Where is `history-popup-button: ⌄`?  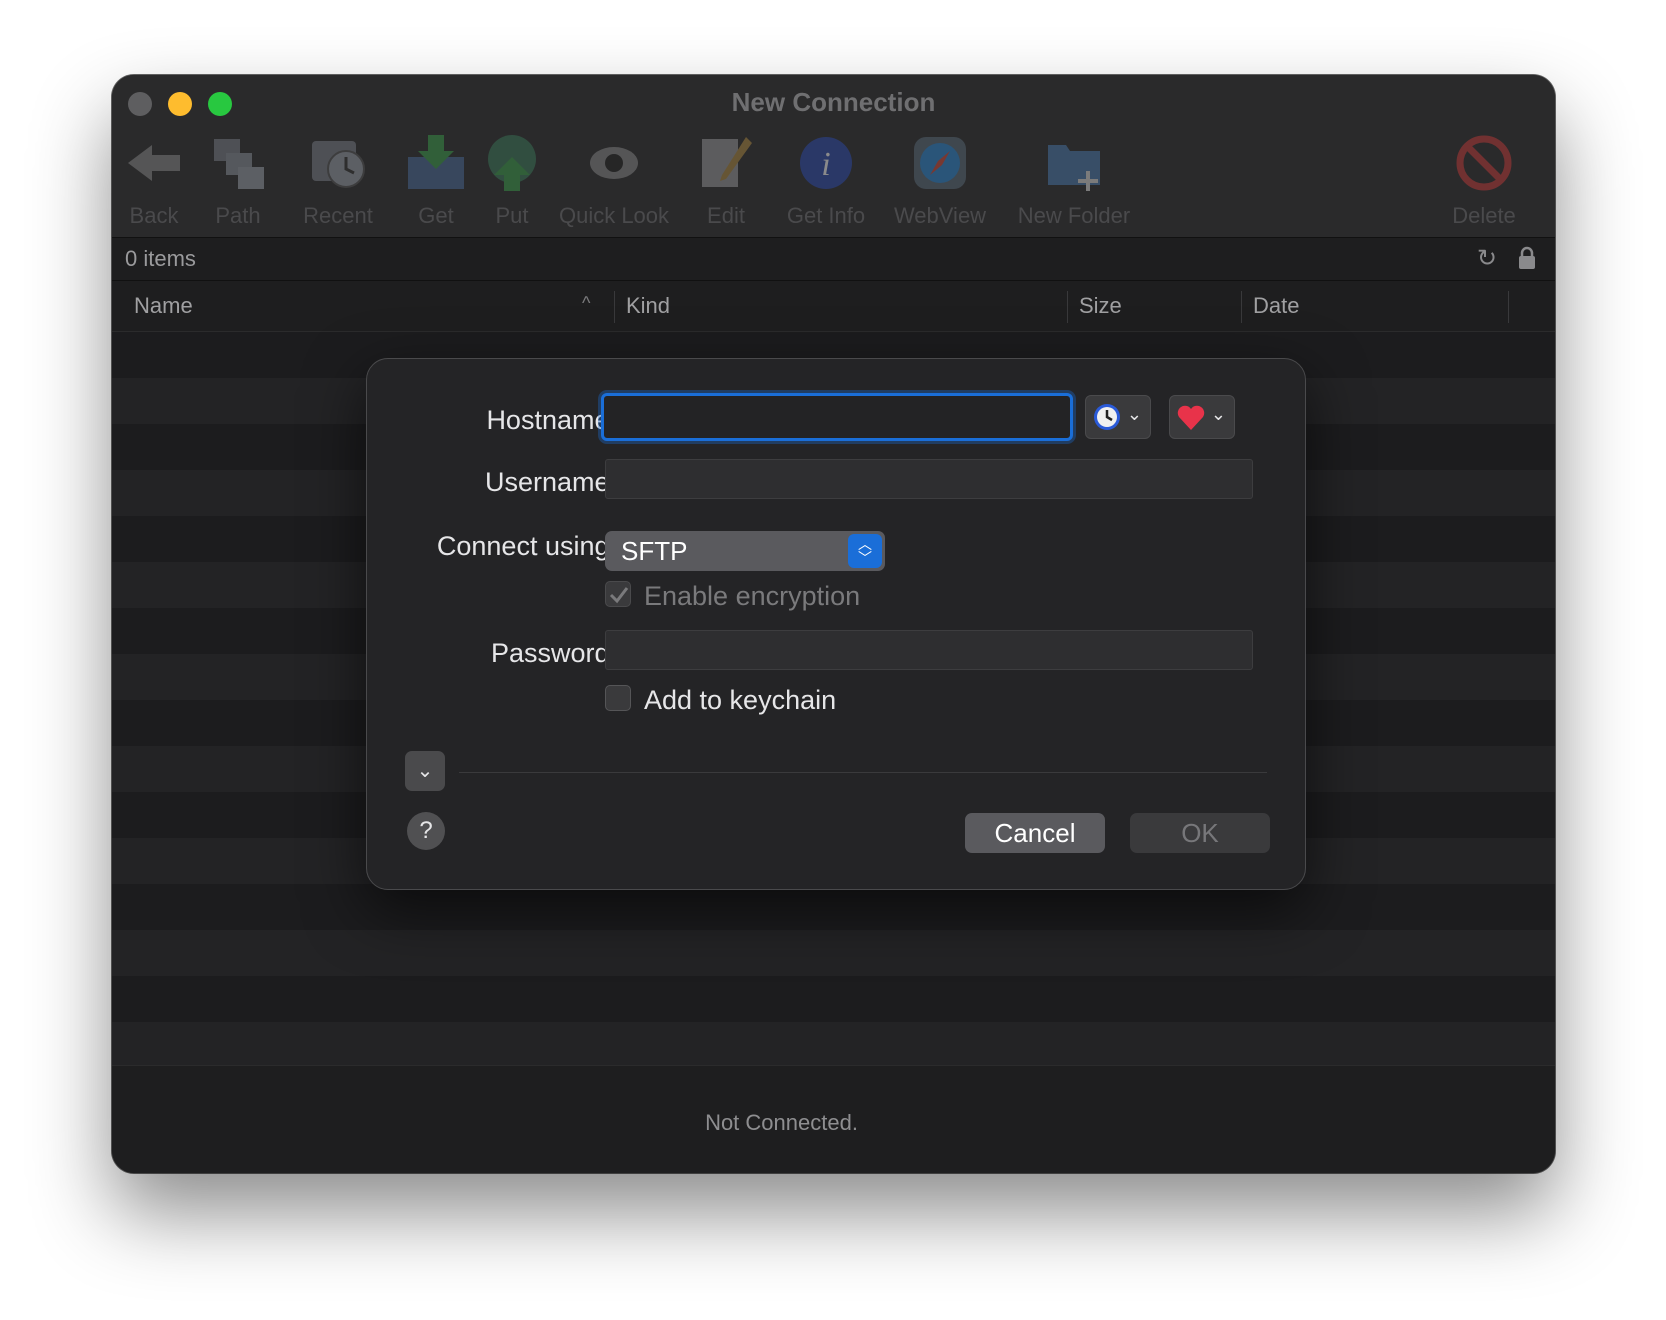
history-popup-button: ⌄ is located at coordinates (1118, 417).